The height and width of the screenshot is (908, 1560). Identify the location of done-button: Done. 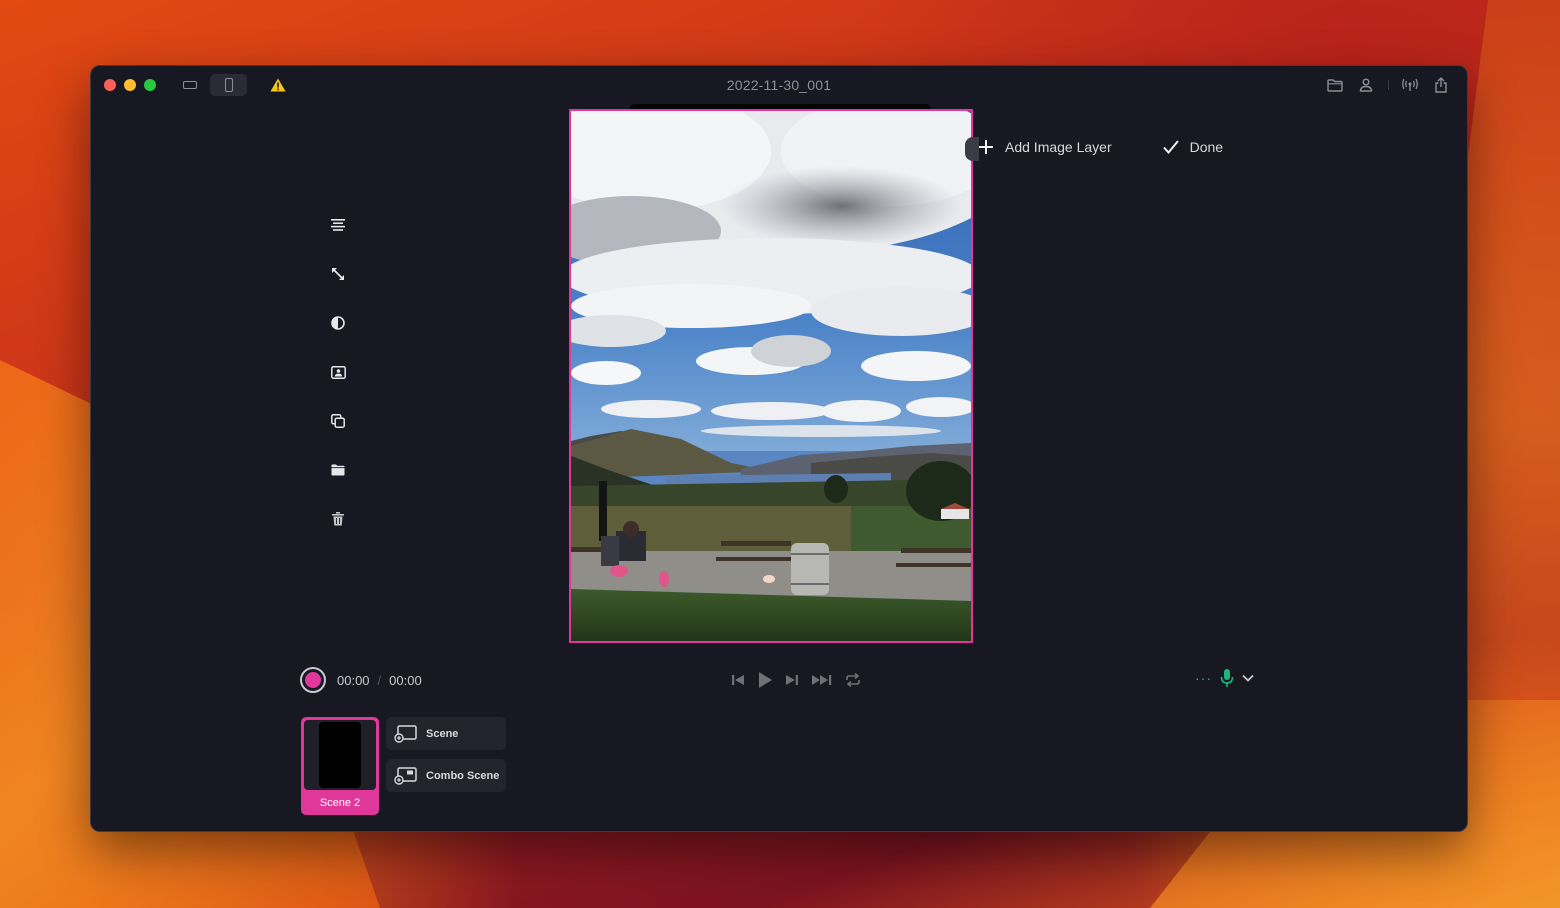
(1192, 147).